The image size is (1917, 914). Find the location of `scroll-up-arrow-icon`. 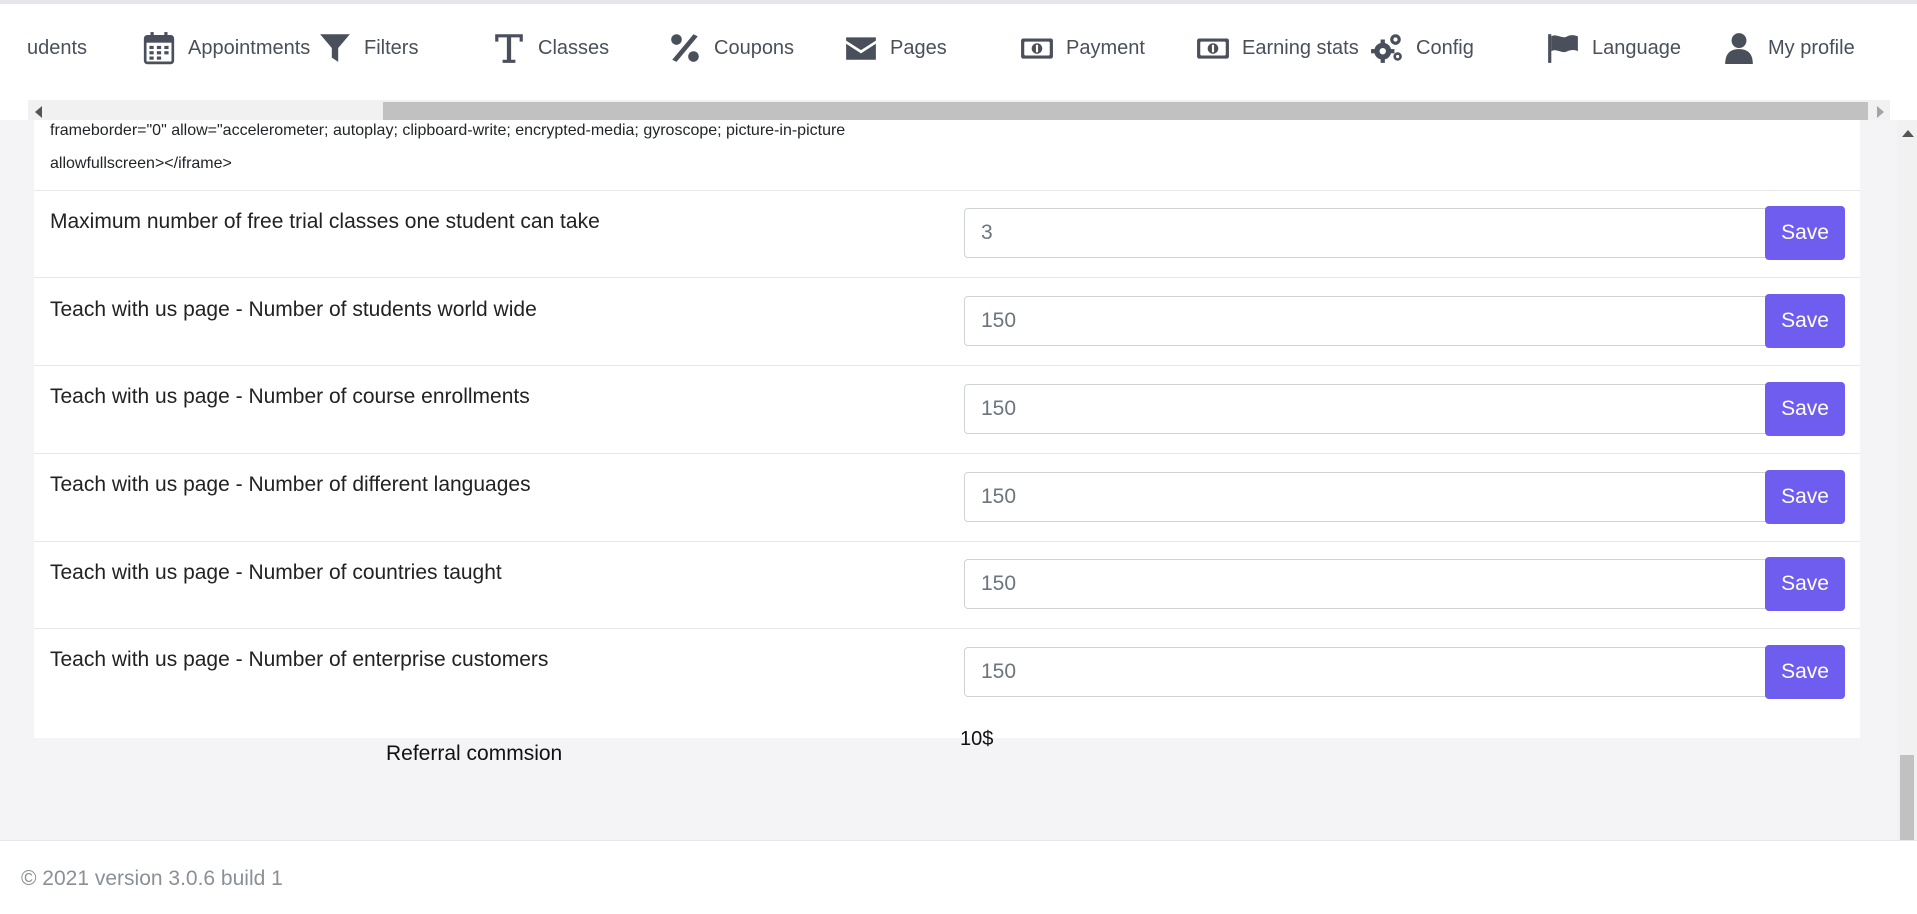

scroll-up-arrow-icon is located at coordinates (1908, 133).